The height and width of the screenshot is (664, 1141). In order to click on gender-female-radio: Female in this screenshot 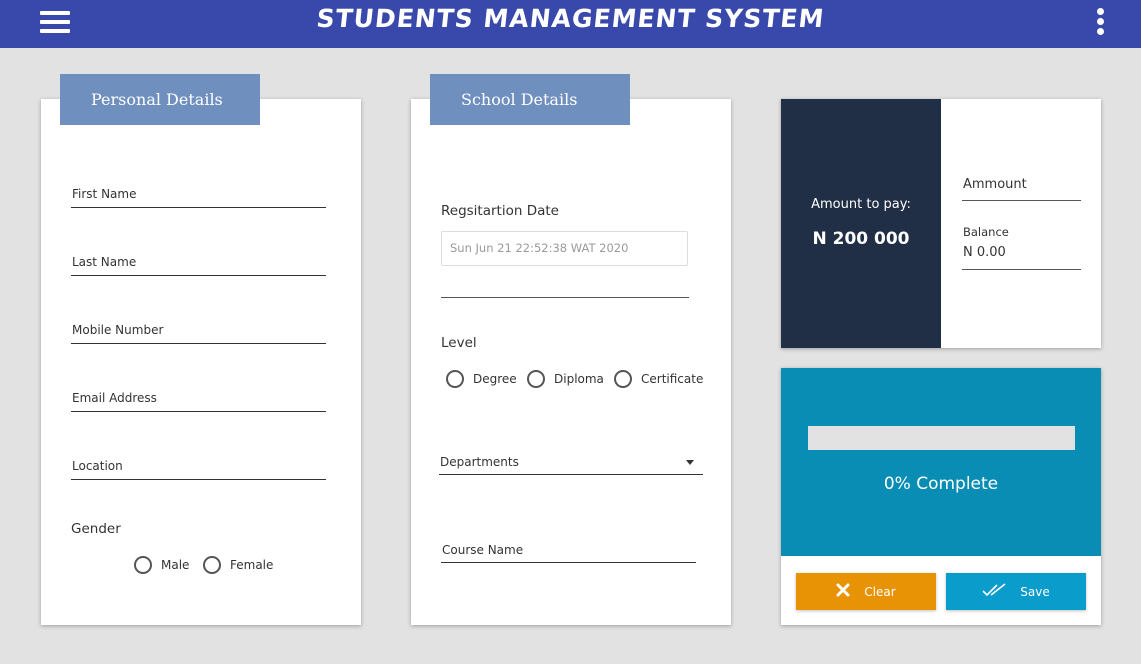, I will do `click(238, 565)`.